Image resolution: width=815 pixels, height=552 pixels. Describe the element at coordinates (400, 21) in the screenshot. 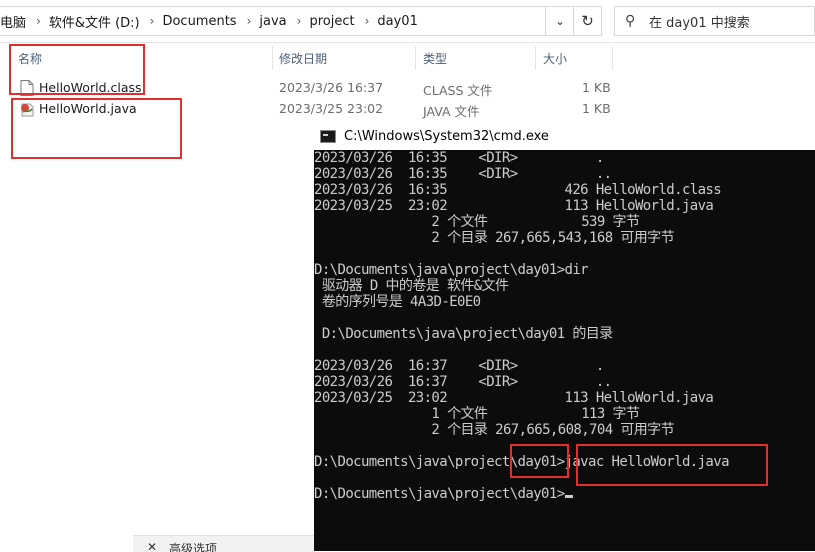

I see `breadcrumb-item: day01` at that location.